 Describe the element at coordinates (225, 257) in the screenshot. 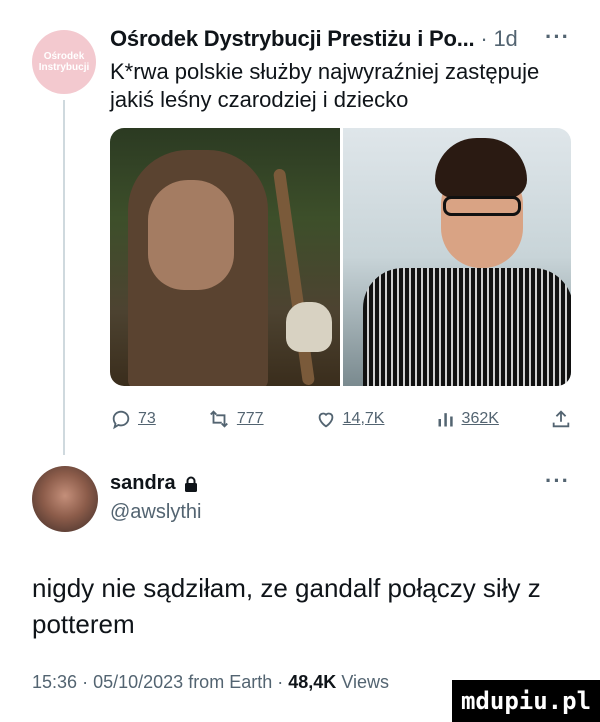

I see `media-image-left` at that location.